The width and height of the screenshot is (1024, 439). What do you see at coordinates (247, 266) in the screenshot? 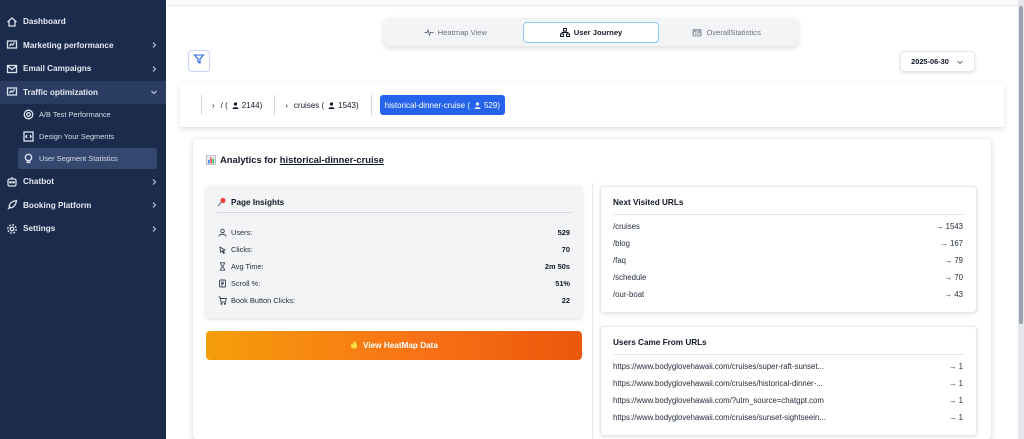
I see `metric-label: Avg Time:` at bounding box center [247, 266].